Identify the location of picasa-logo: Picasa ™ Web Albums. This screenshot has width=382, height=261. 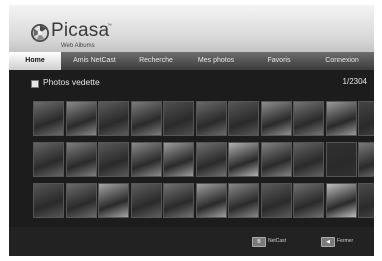
(91, 35).